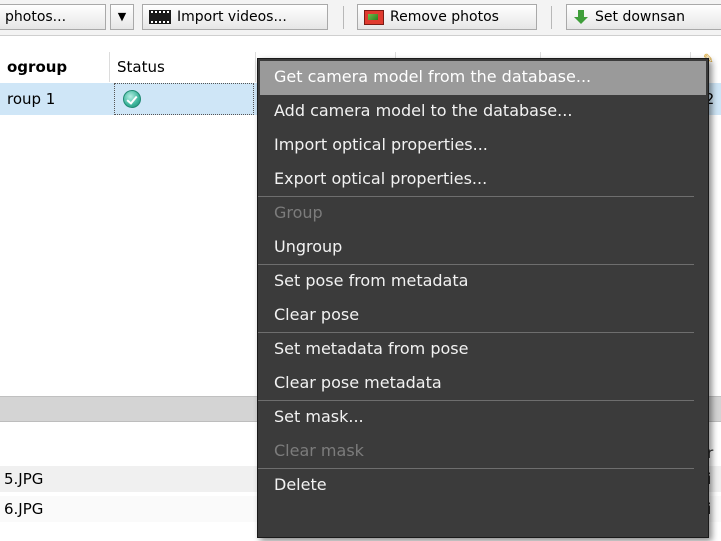  What do you see at coordinates (640, 17) in the screenshot?
I see `set-downsample-label: Set downsan` at bounding box center [640, 17].